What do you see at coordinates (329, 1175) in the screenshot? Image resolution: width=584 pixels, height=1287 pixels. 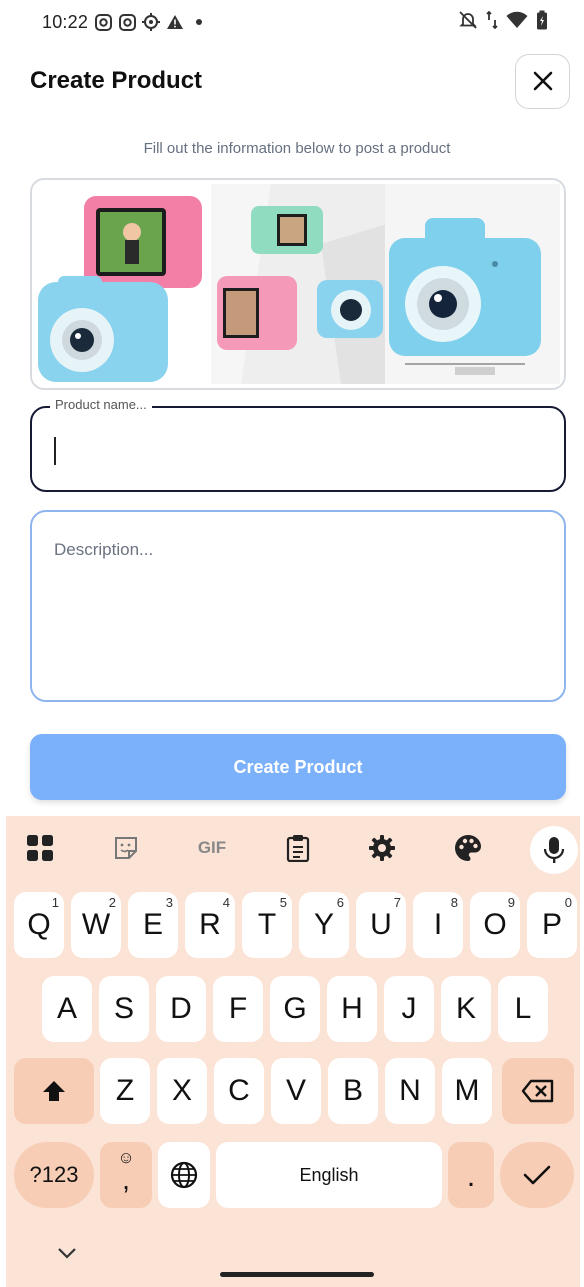 I see `space-bar: English` at bounding box center [329, 1175].